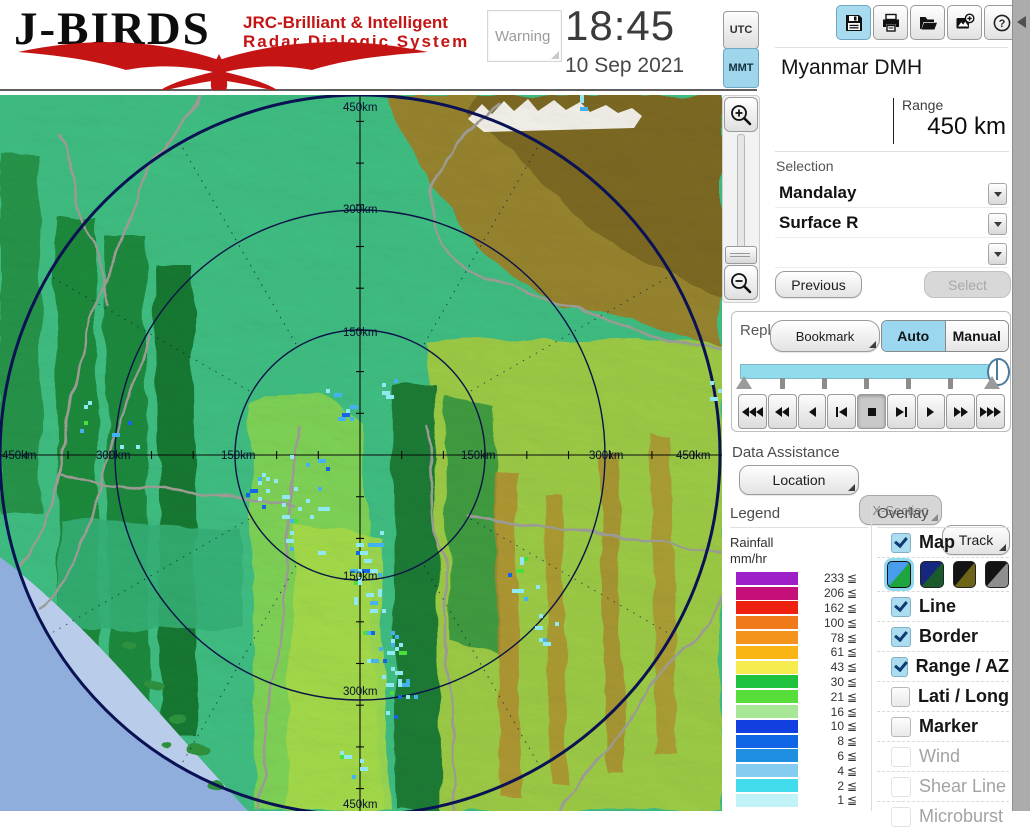 This screenshot has height=831, width=1030. What do you see at coordinates (345, 22) in the screenshot?
I see `logo-tagline-1: JRC-Brilliant & Intelligent` at bounding box center [345, 22].